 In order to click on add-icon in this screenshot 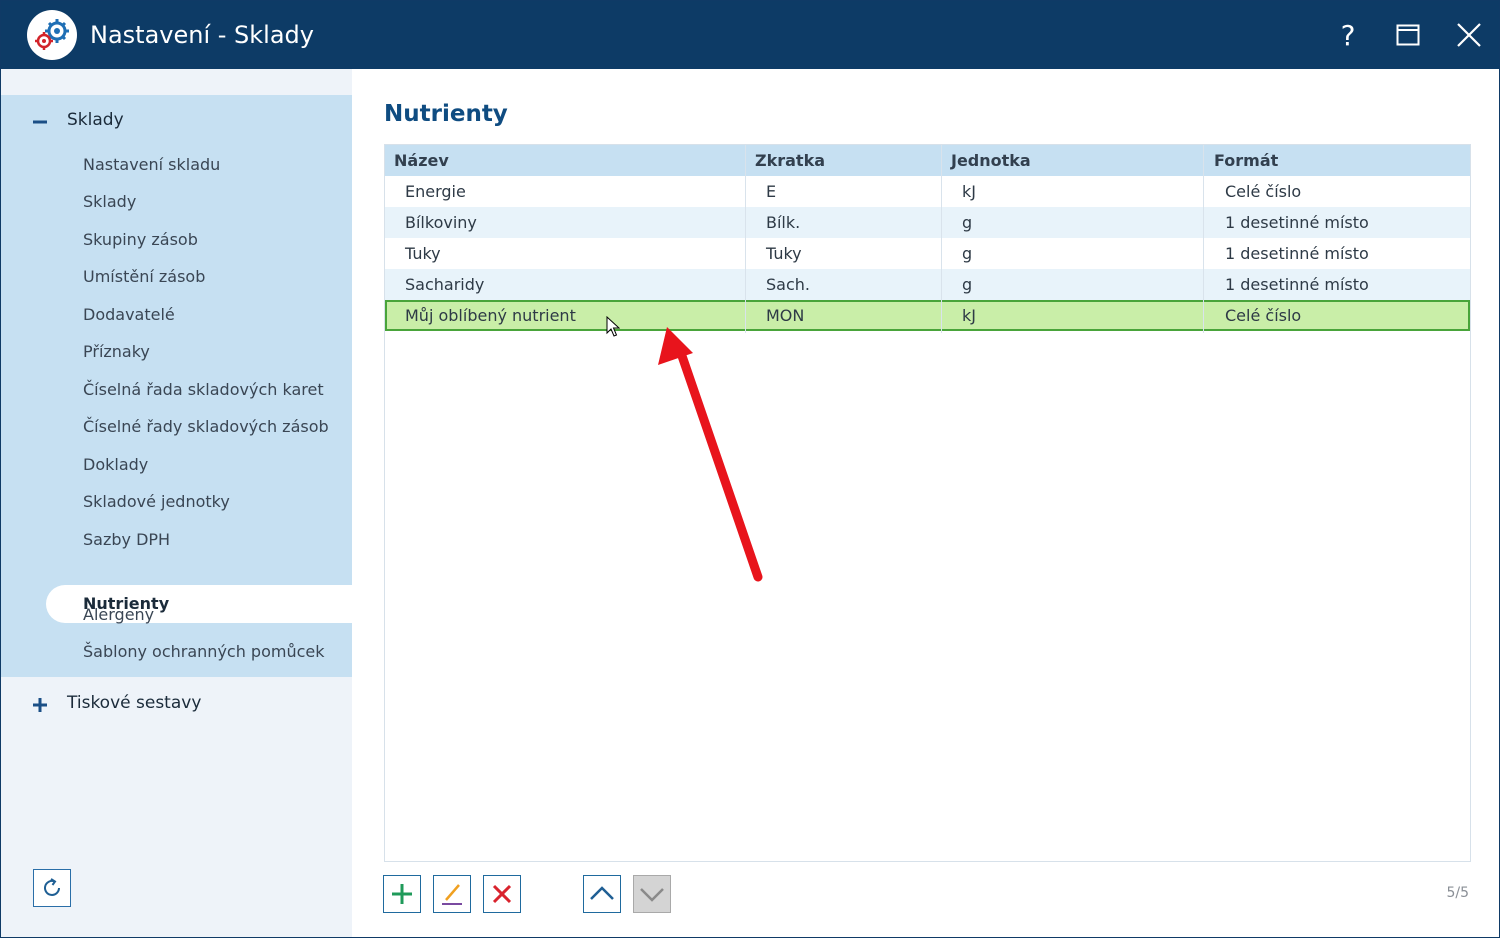, I will do `click(402, 894)`.